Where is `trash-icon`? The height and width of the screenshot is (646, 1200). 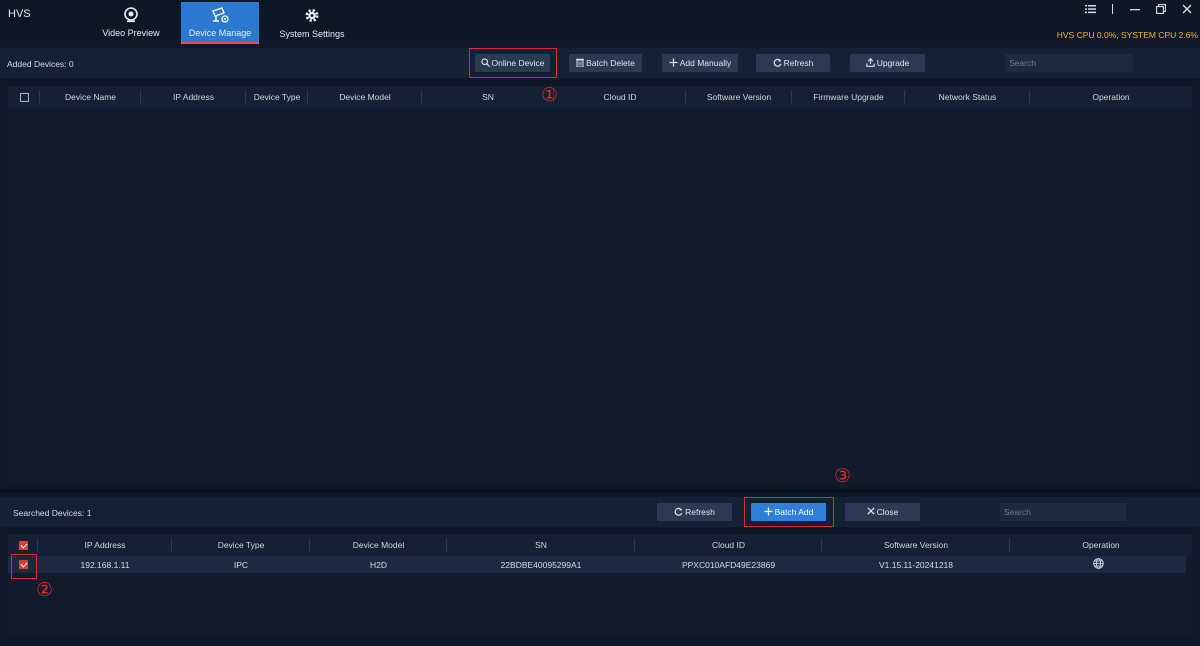 trash-icon is located at coordinates (580, 63).